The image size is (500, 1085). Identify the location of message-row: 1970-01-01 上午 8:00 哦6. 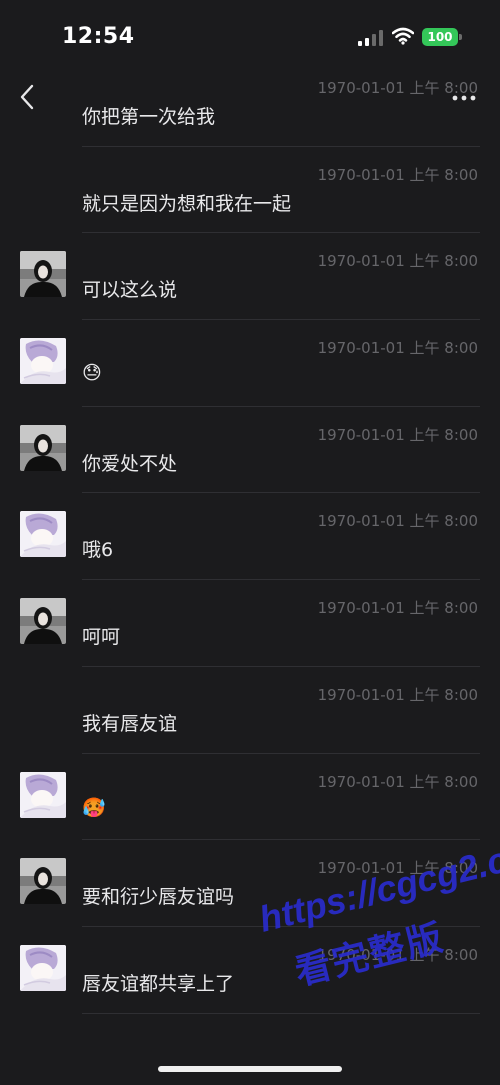
(250, 537).